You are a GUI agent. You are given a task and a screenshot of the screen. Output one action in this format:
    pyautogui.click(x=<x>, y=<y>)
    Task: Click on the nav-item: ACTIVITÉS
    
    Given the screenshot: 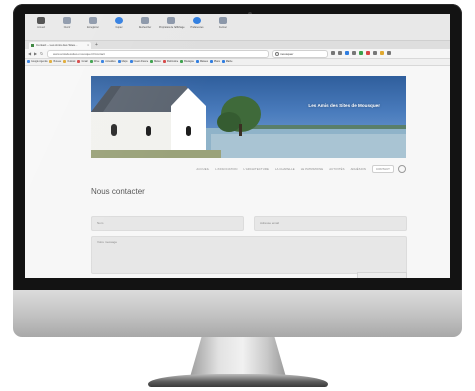 What is the action you would take?
    pyautogui.click(x=336, y=169)
    